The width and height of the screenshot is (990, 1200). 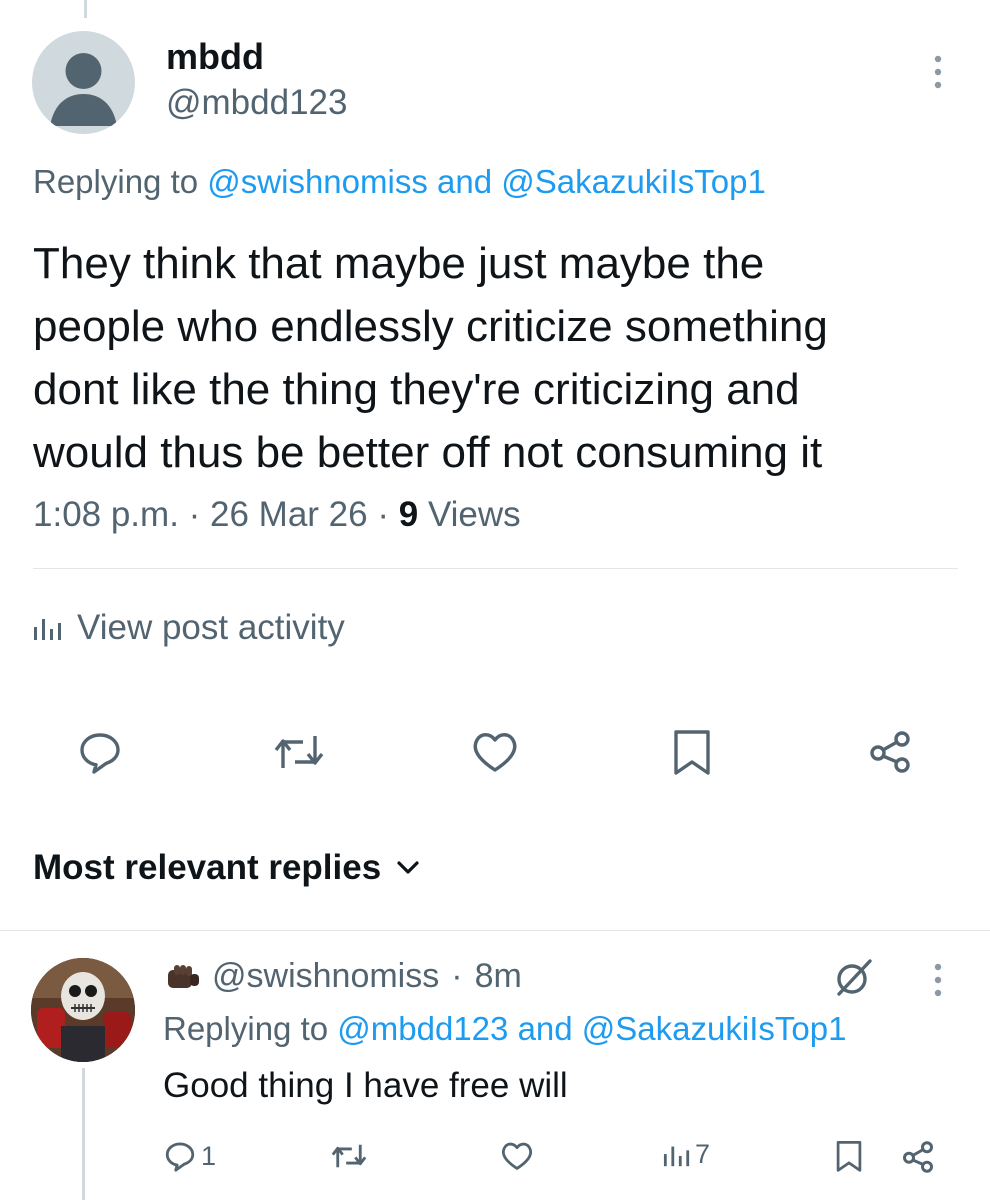 I want to click on reply-views-count: 7, so click(x=703, y=1154).